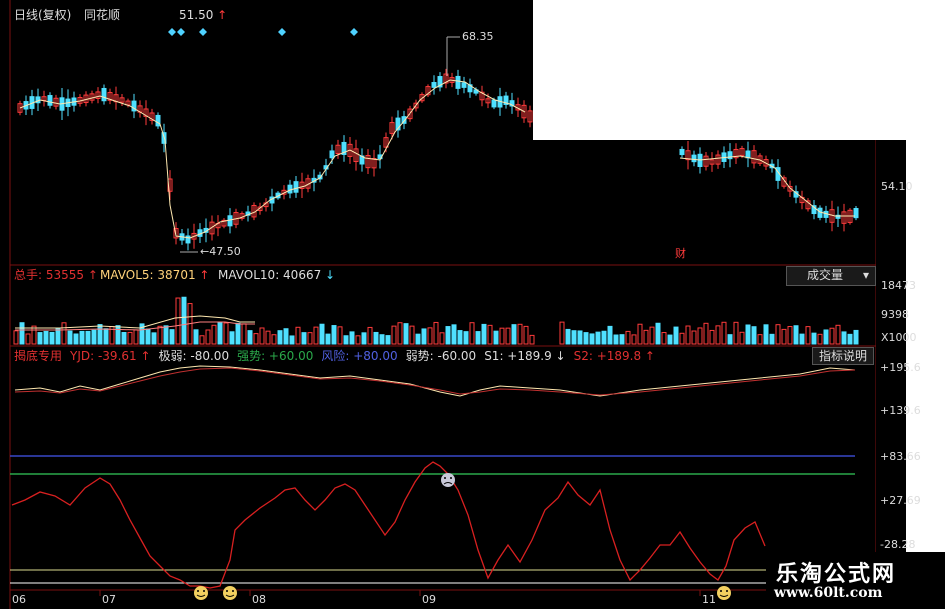 Image resolution: width=945 pixels, height=609 pixels. What do you see at coordinates (259, 599) in the screenshot?
I see `x-axis-label: 08` at bounding box center [259, 599].